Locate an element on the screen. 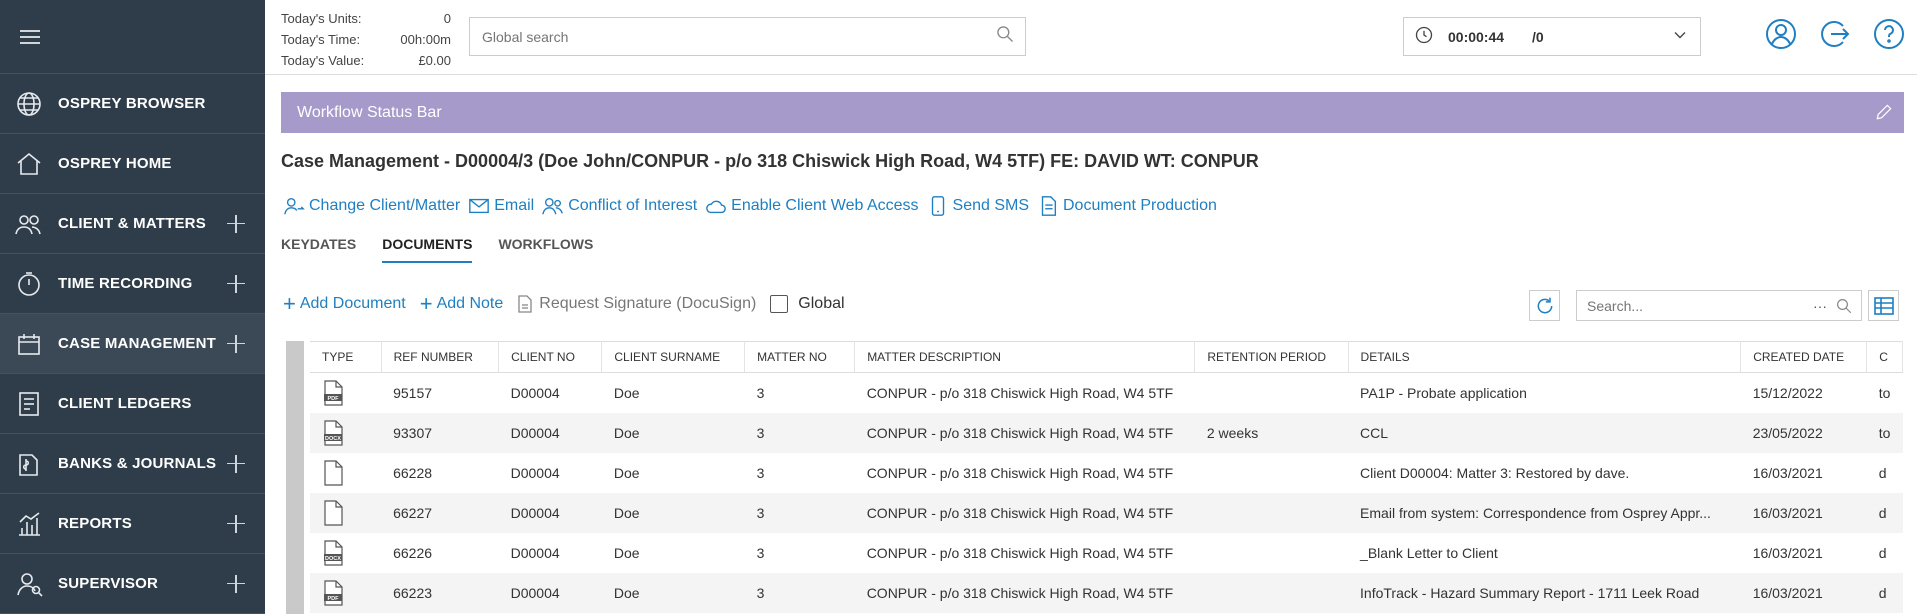 The image size is (1917, 614). retention-period-cell is located at coordinates (1271, 553).